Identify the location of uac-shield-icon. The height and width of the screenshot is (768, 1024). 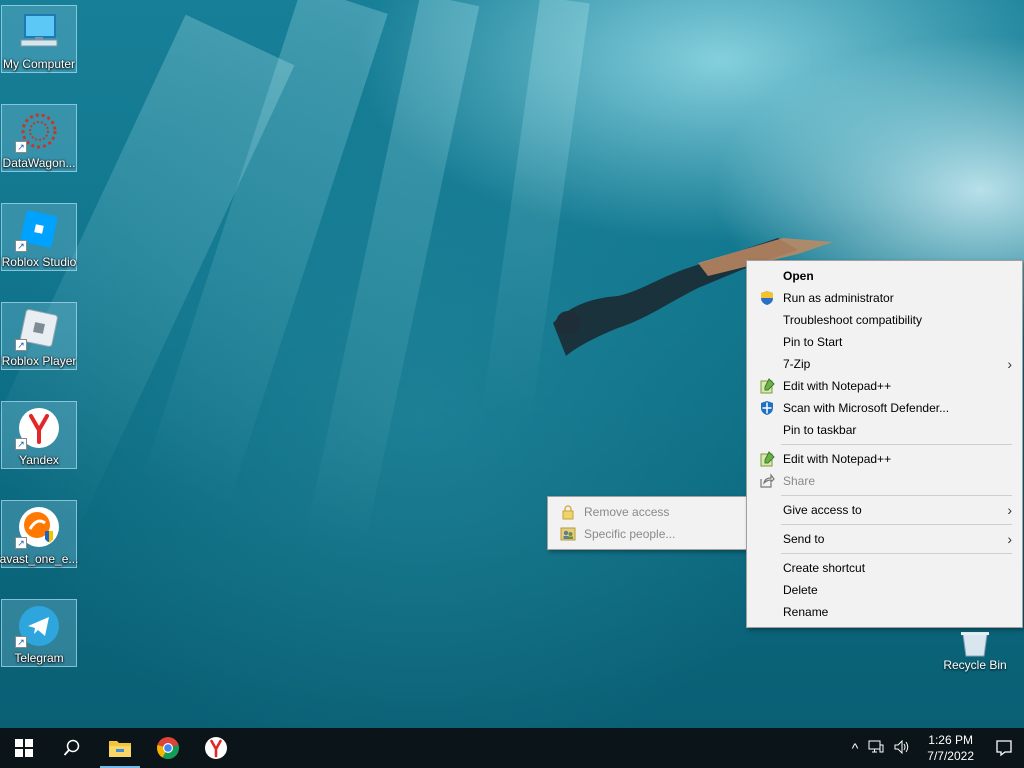
(767, 298).